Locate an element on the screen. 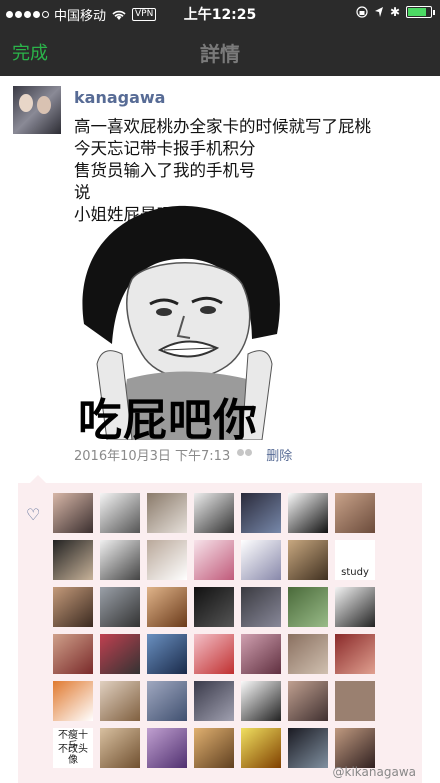  status-bar: 中国移动 VPN 上午12:25 ✱ is located at coordinates (220, 13).